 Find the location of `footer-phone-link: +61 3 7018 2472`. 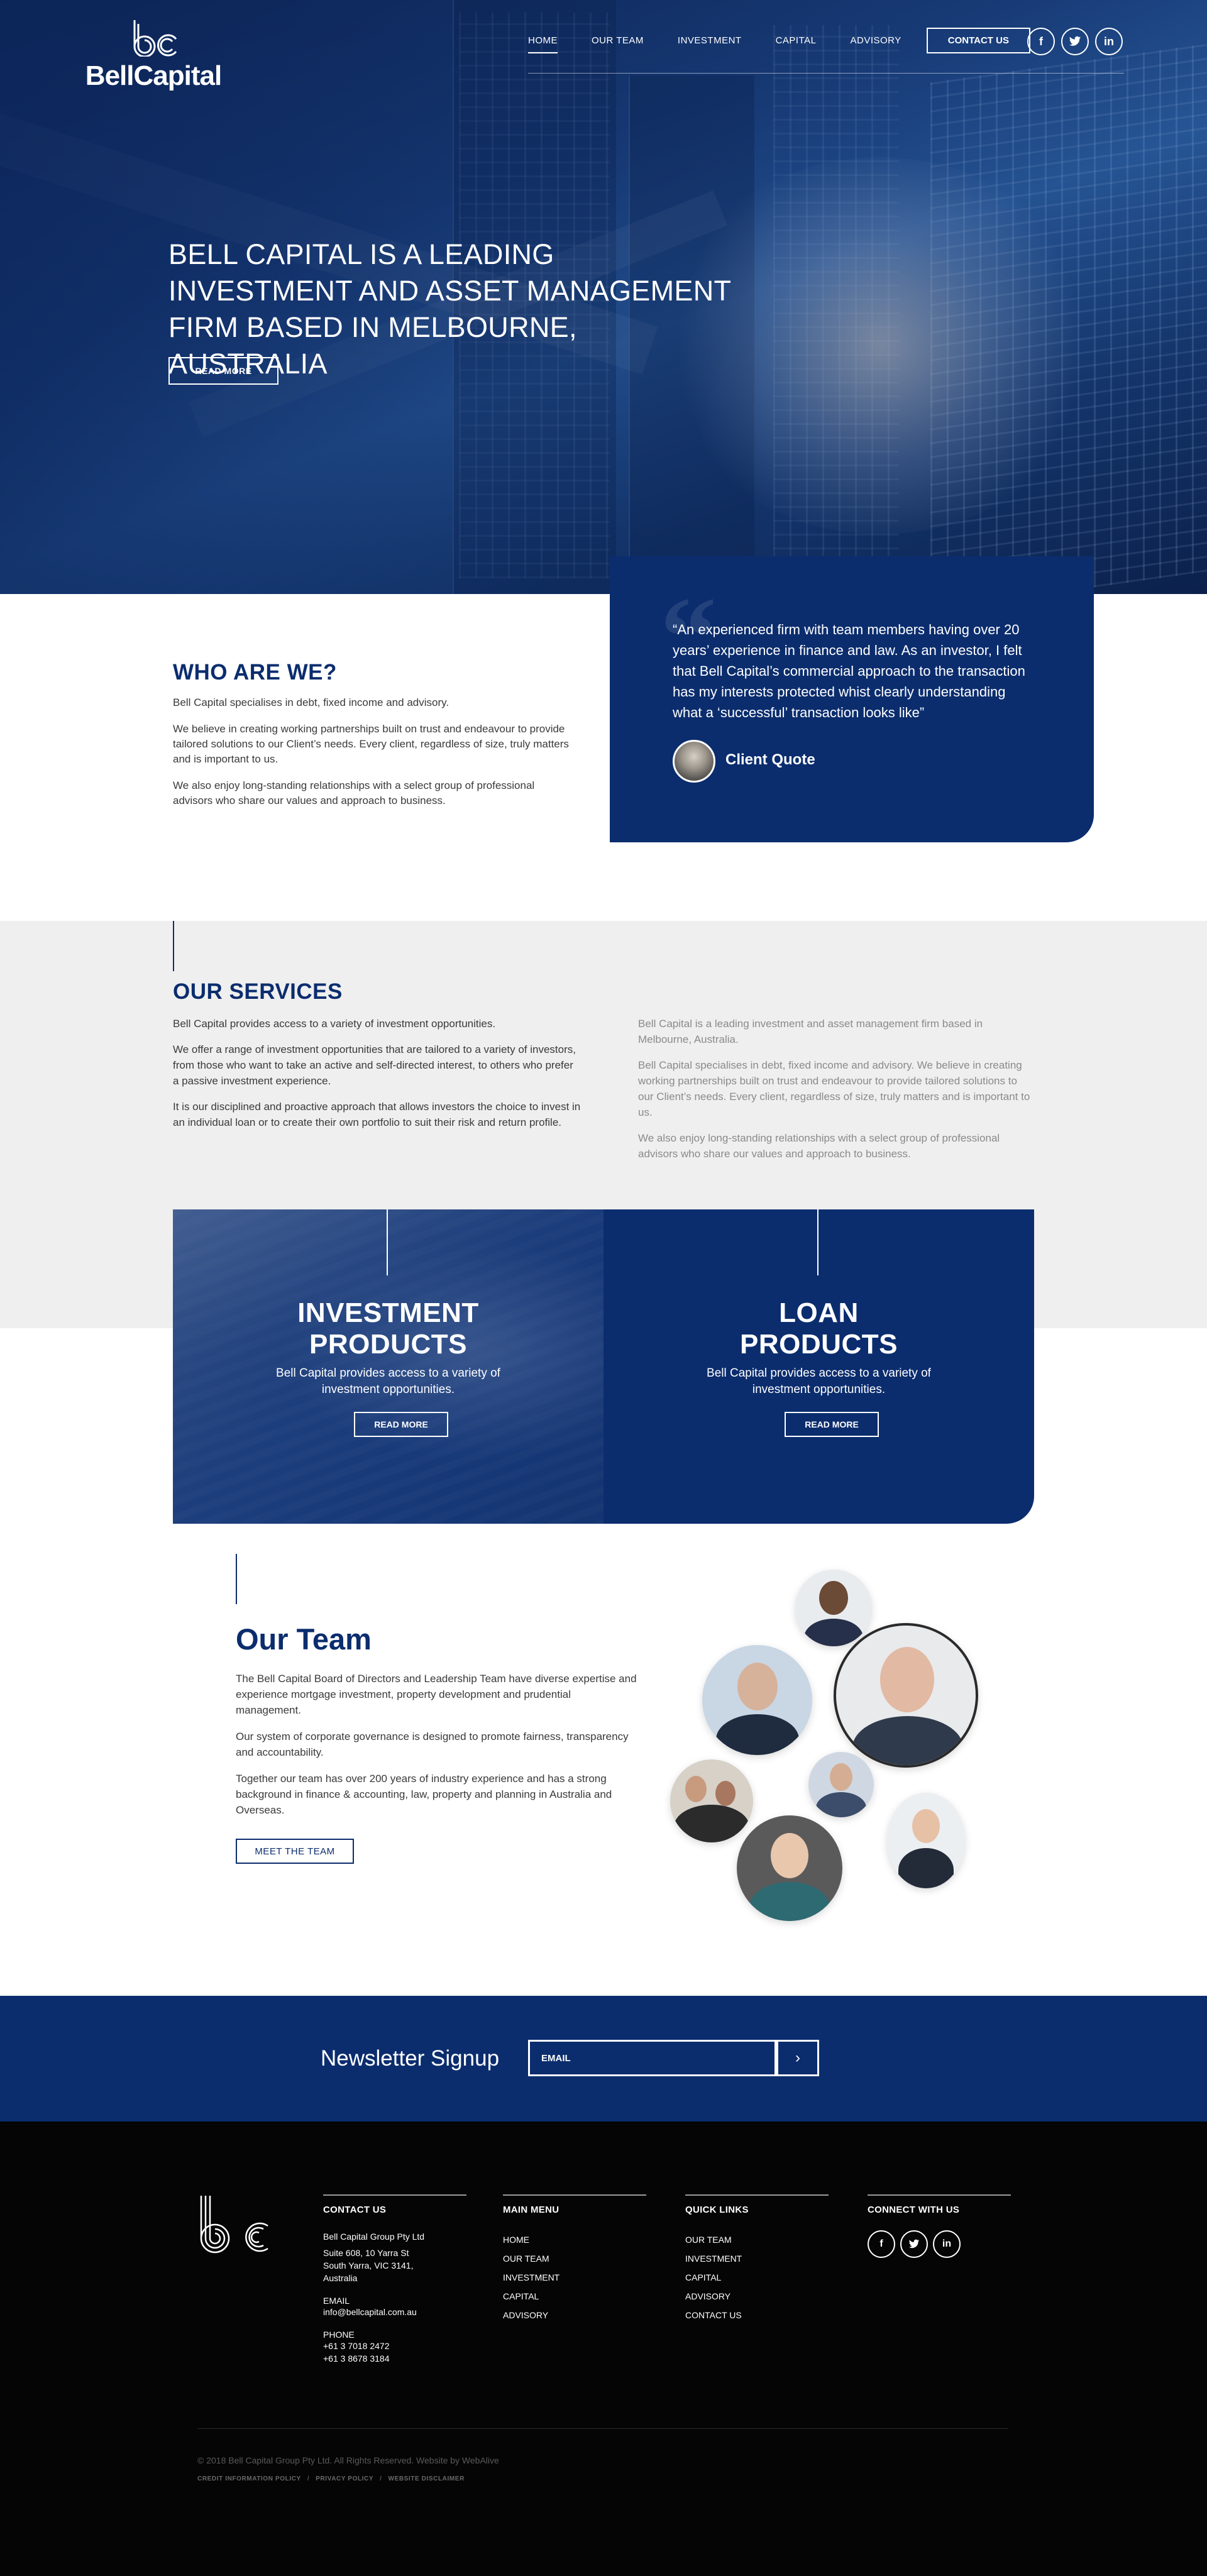

footer-phone-link: +61 3 7018 2472 is located at coordinates (394, 2346).